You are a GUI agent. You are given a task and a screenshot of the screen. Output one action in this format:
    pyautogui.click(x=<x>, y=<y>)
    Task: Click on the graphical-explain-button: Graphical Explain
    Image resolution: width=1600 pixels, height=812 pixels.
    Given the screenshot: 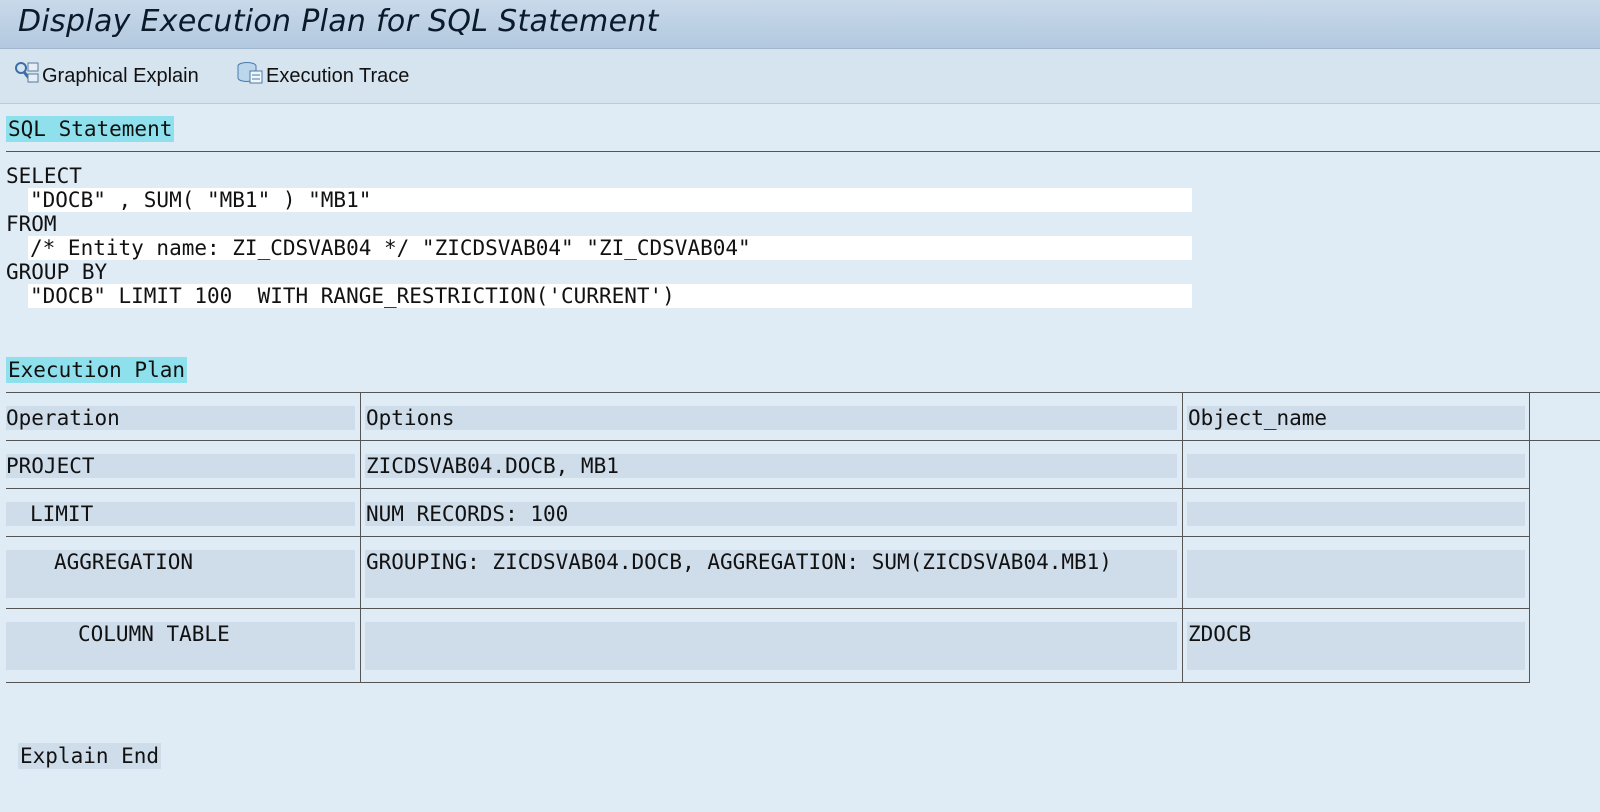 What is the action you would take?
    pyautogui.click(x=105, y=76)
    